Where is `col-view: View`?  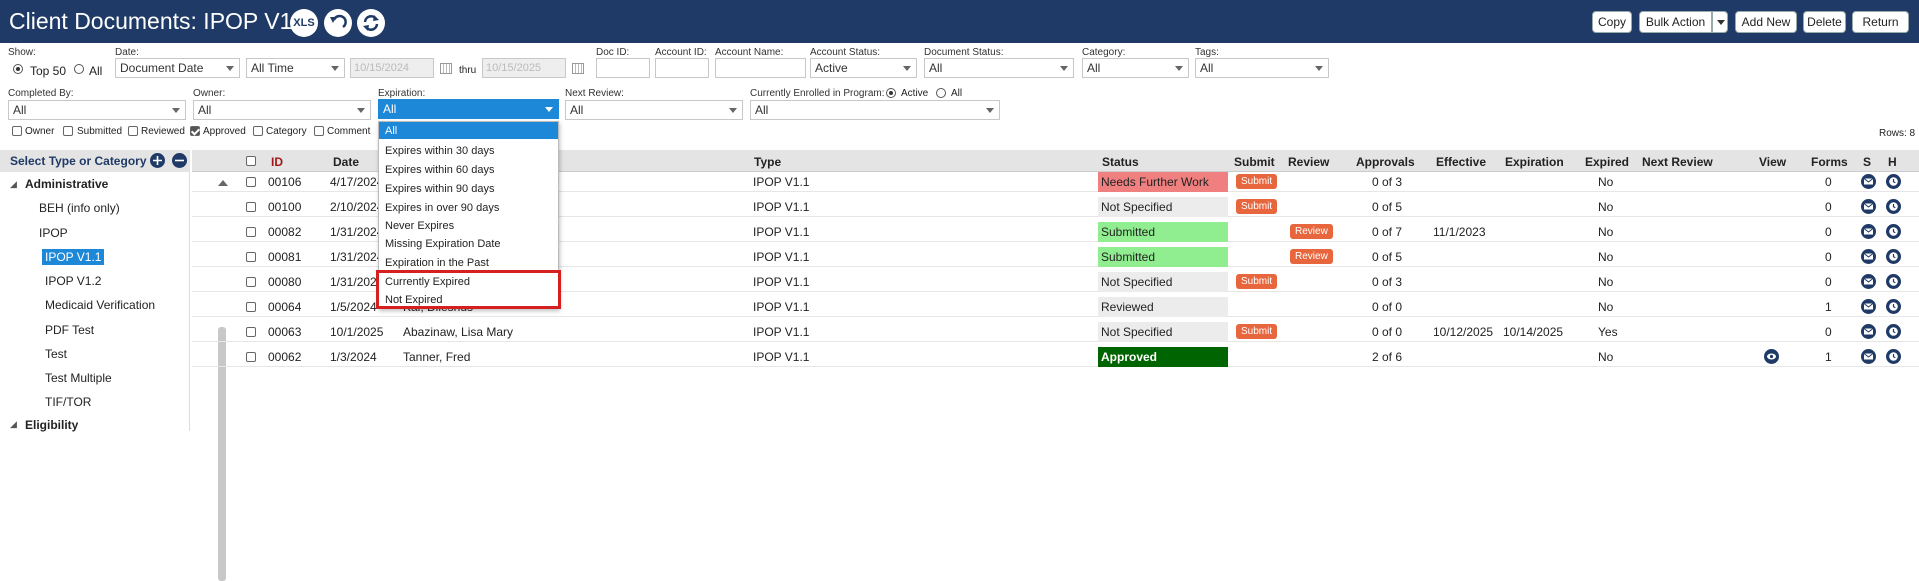 col-view: View is located at coordinates (1772, 162).